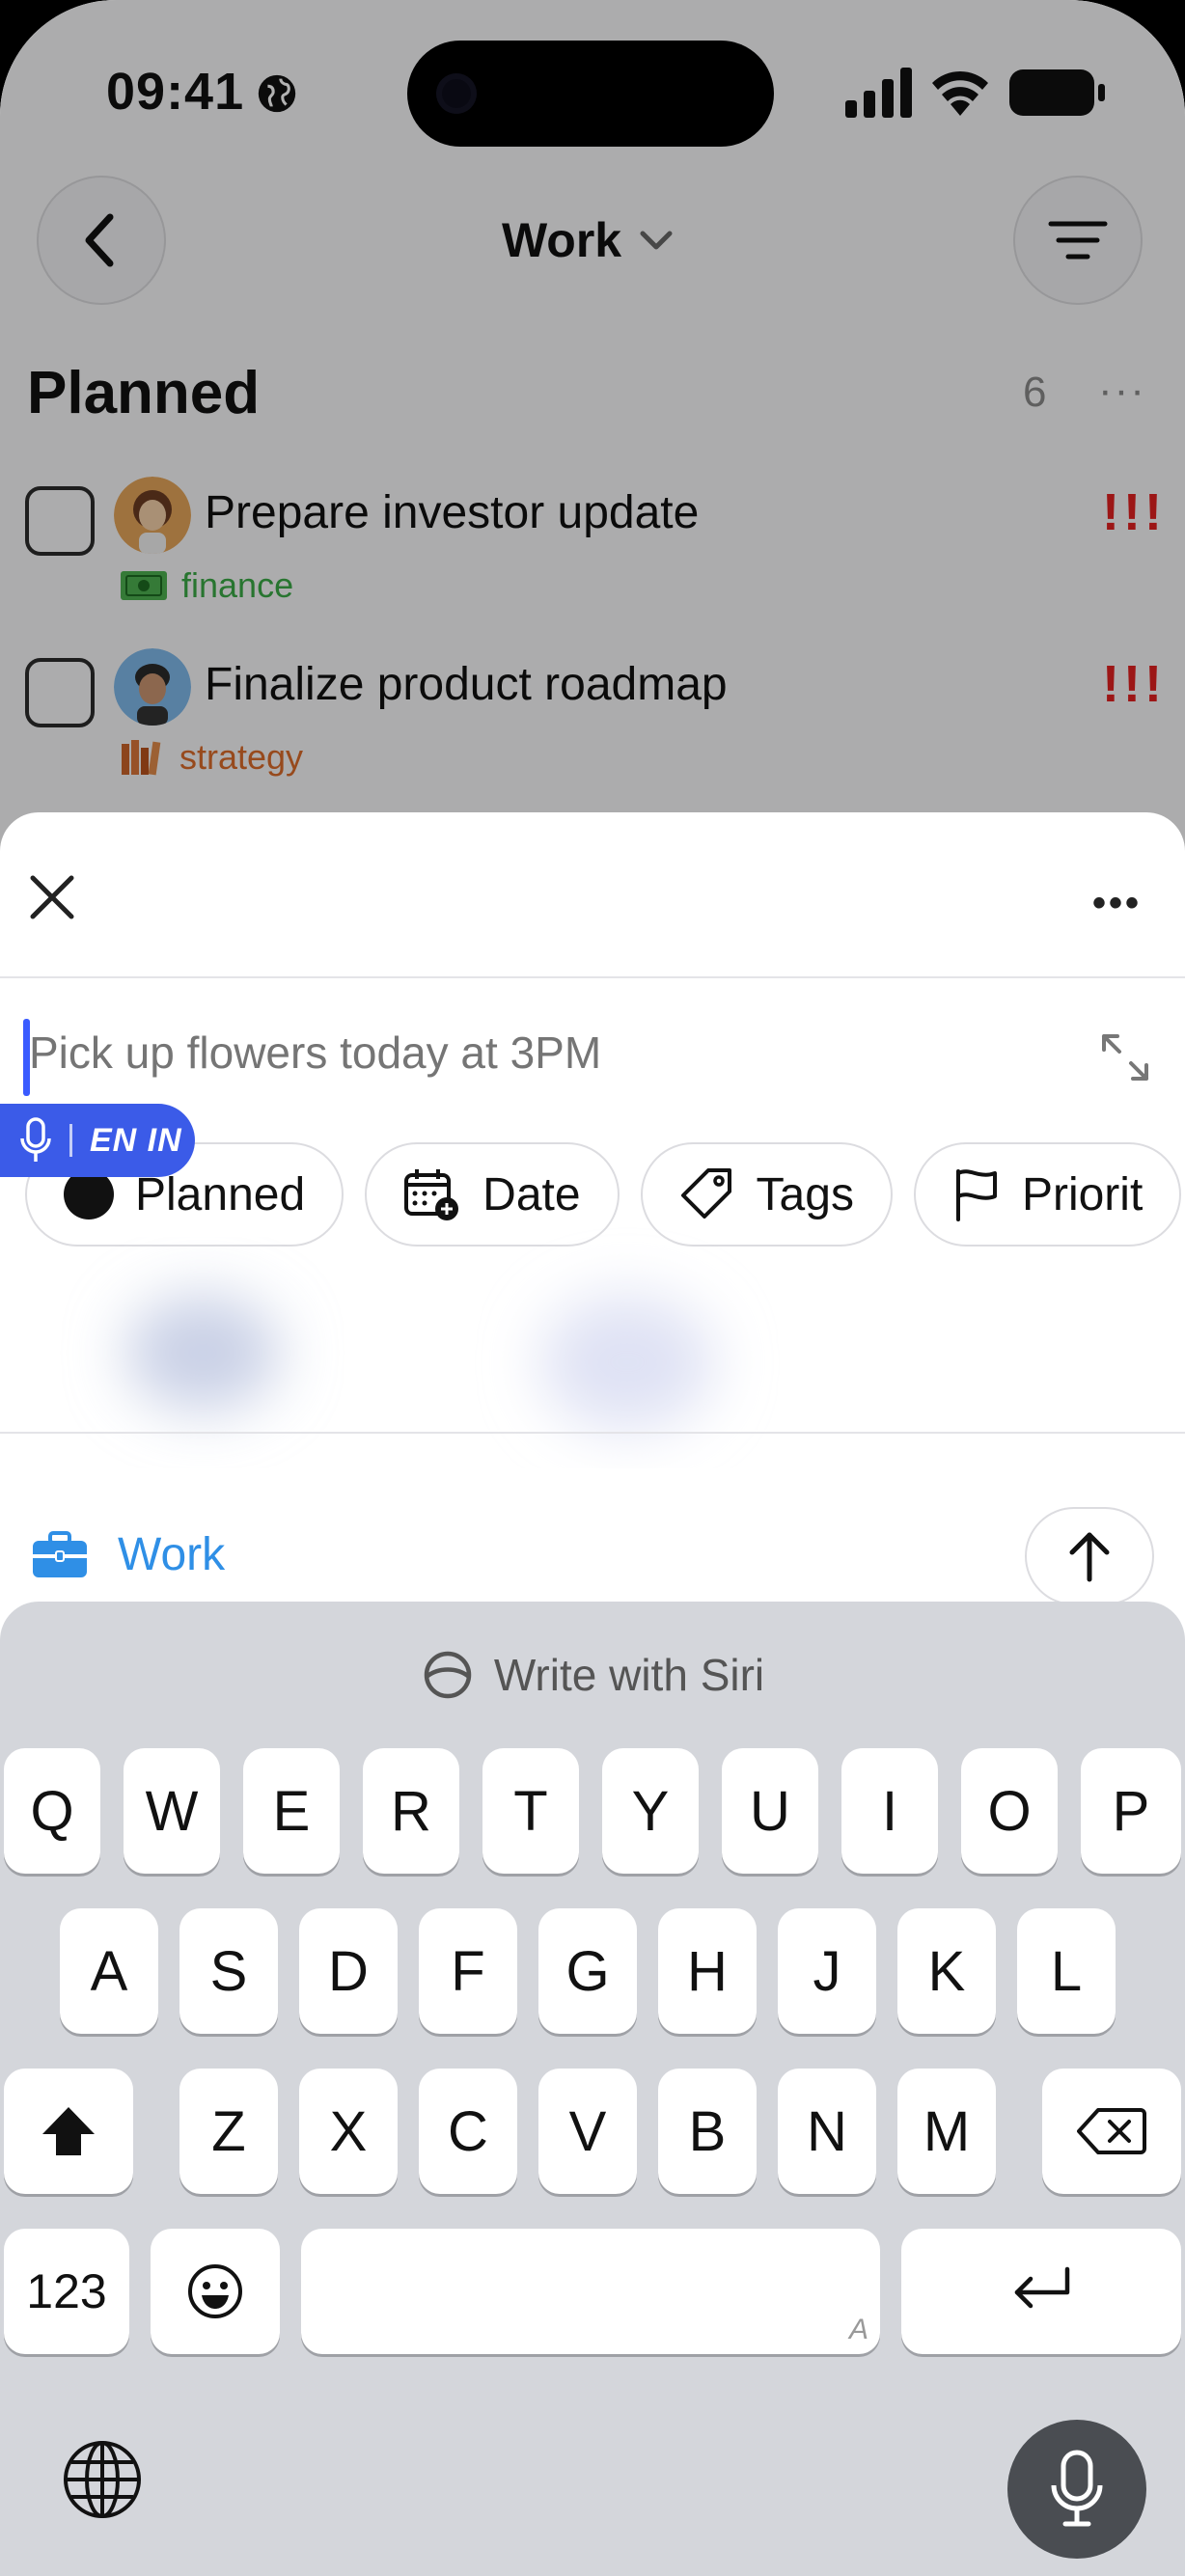  I want to click on write-with-siri-button: Write with Siri, so click(592, 1675).